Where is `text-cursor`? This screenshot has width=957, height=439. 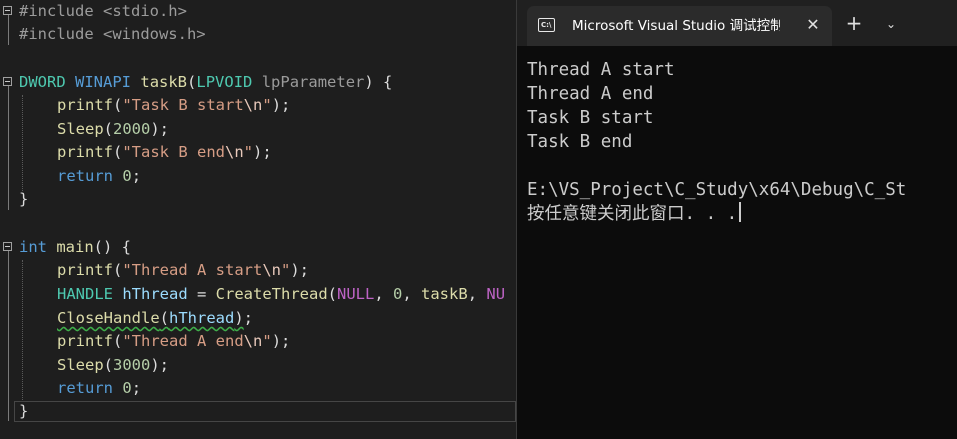
text-cursor is located at coordinates (740, 212).